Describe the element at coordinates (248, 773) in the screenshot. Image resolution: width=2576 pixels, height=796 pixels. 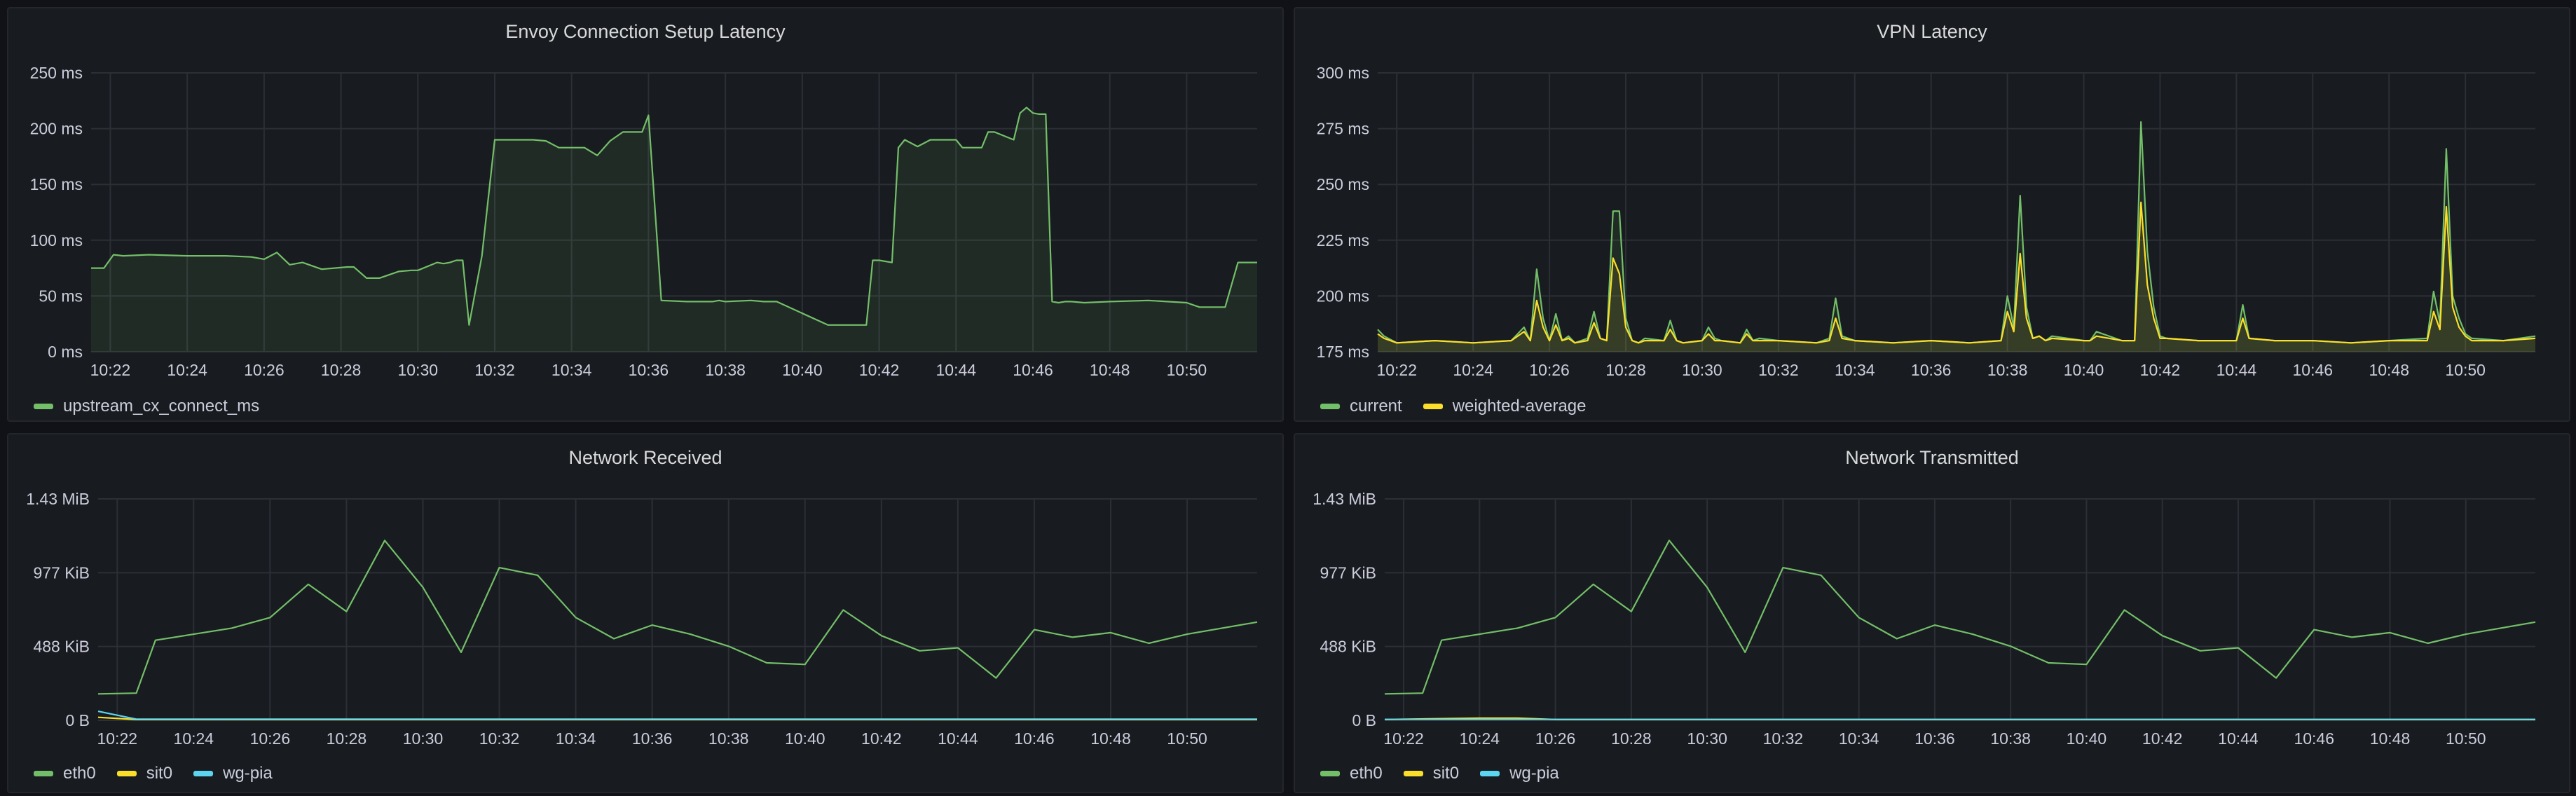
I see `legend-label: wg-pia` at that location.